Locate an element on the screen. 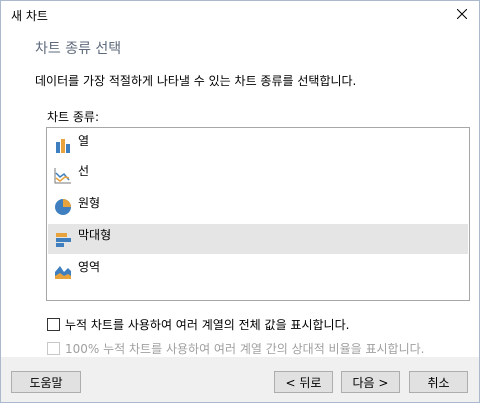 This screenshot has width=480, height=403. bar-chart-icon is located at coordinates (63, 240).